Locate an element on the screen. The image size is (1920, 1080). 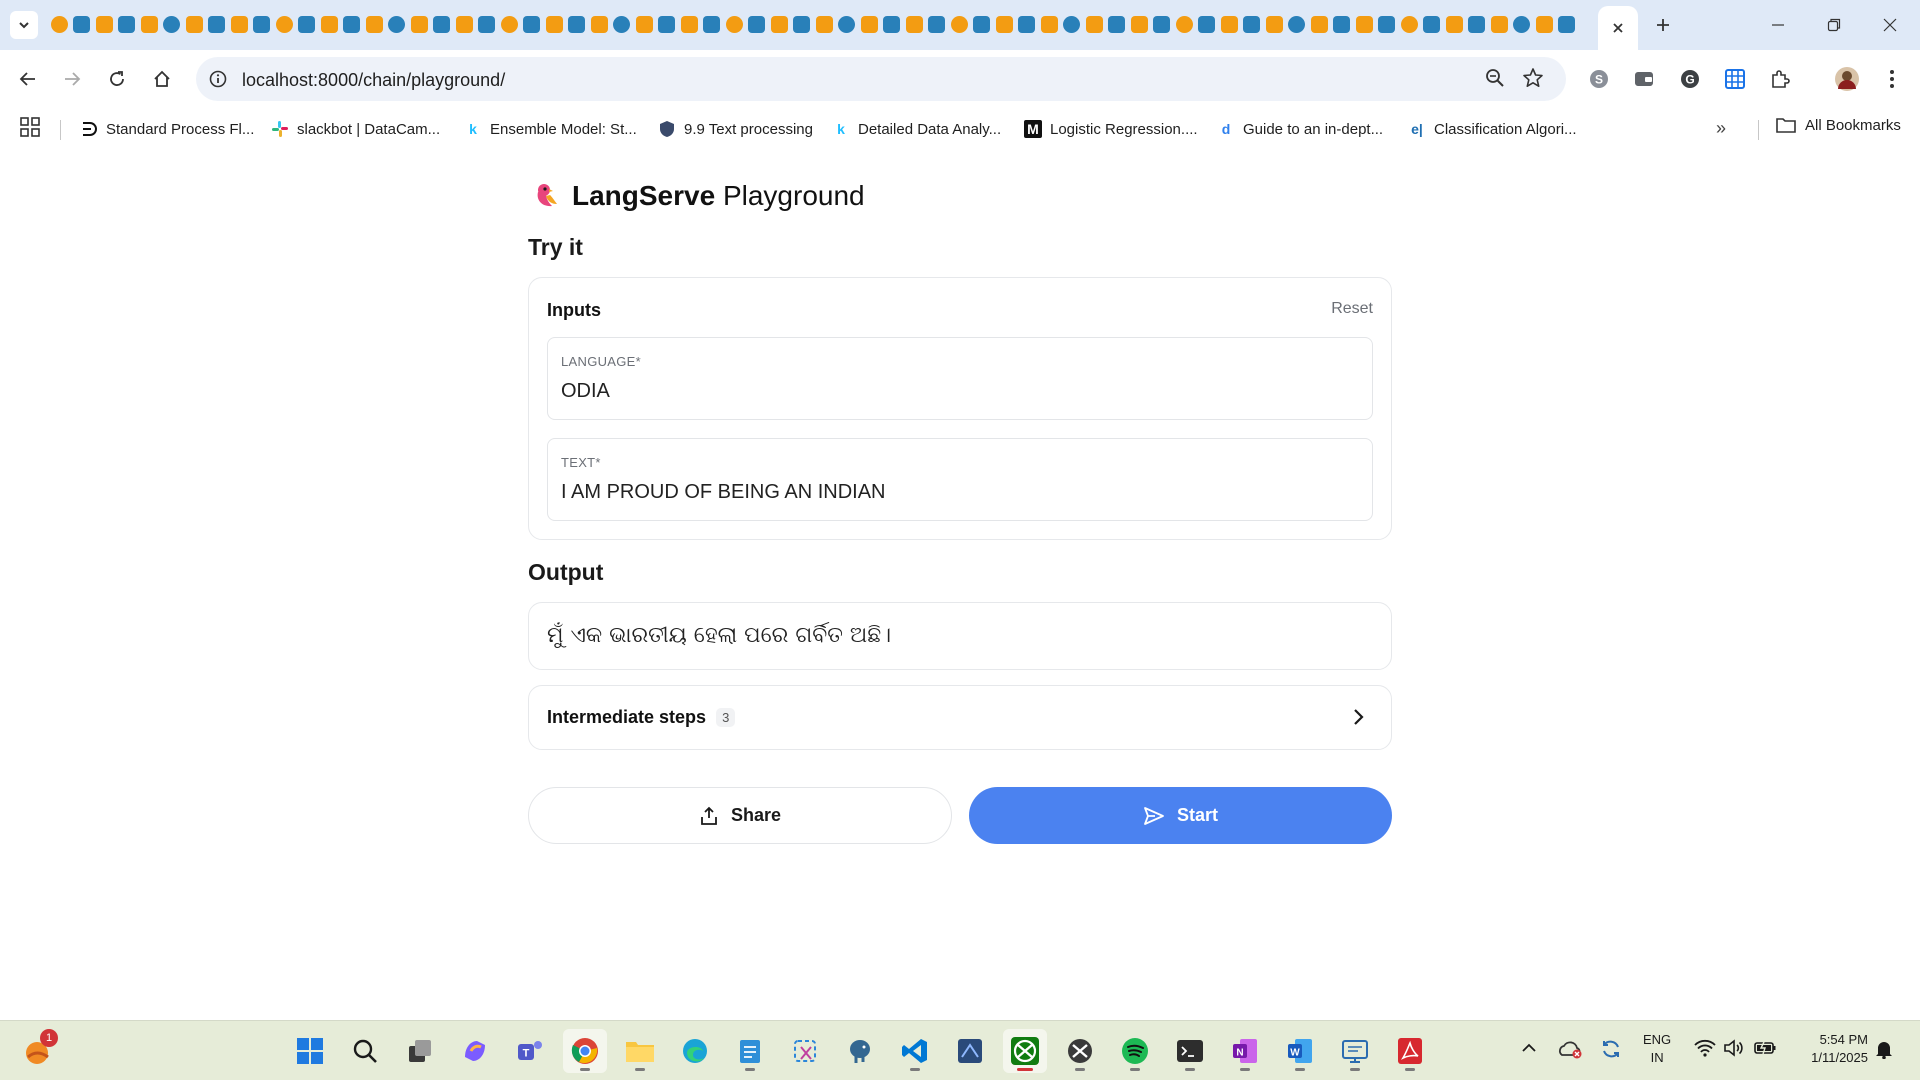
notepad-app is located at coordinates (750, 1051).